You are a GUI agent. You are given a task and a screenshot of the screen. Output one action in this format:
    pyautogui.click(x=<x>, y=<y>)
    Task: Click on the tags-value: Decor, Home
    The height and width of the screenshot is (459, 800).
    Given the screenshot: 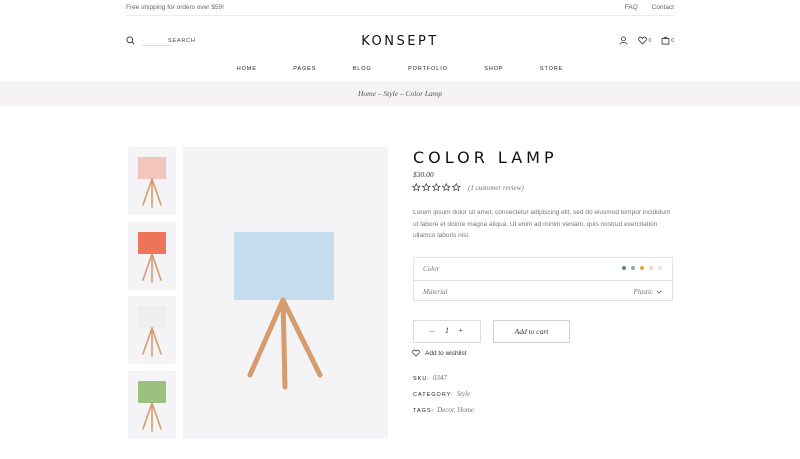 What is the action you would take?
    pyautogui.click(x=455, y=410)
    